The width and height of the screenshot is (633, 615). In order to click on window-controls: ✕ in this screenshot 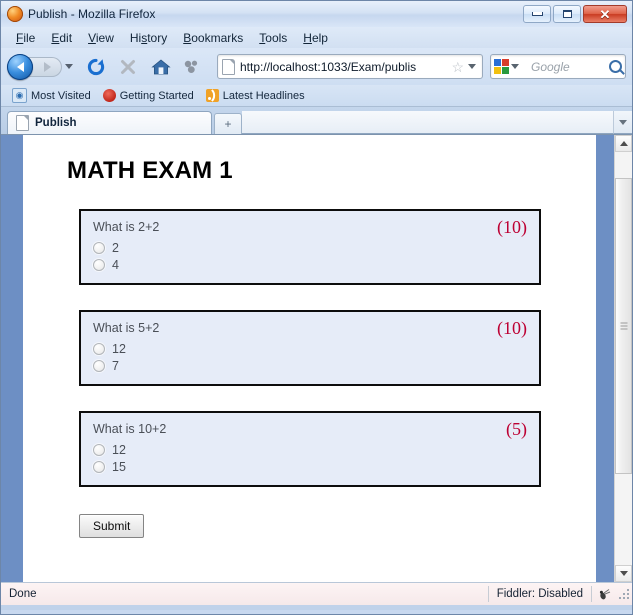, I will do `click(576, 14)`.